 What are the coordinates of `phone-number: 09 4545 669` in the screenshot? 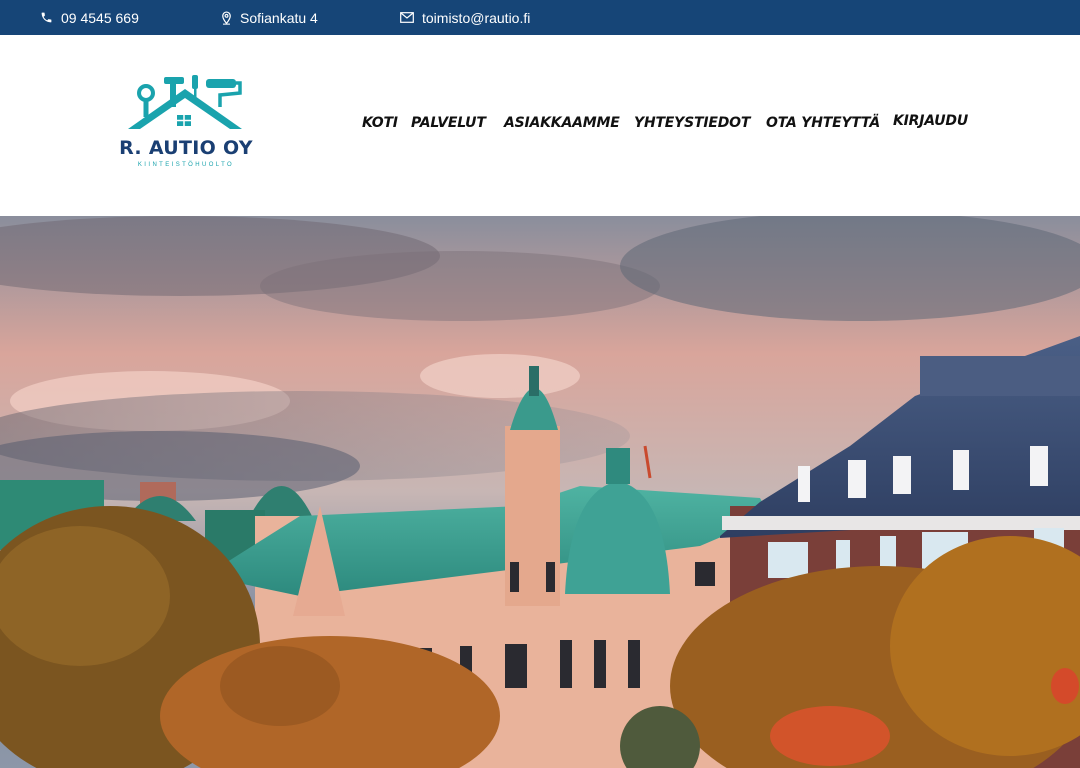 It's located at (100, 17).